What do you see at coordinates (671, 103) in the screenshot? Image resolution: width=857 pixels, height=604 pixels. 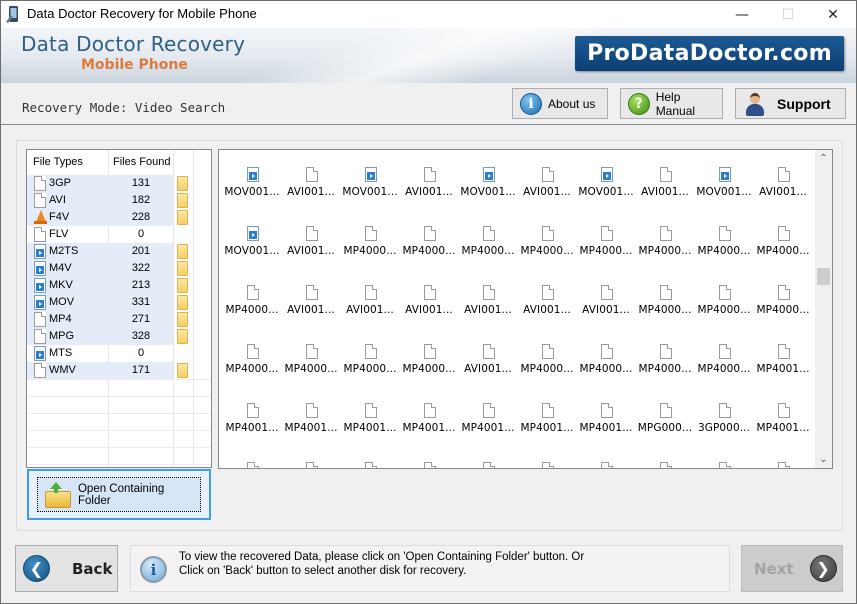 I see `help-manual-button: ? Help Manual` at bounding box center [671, 103].